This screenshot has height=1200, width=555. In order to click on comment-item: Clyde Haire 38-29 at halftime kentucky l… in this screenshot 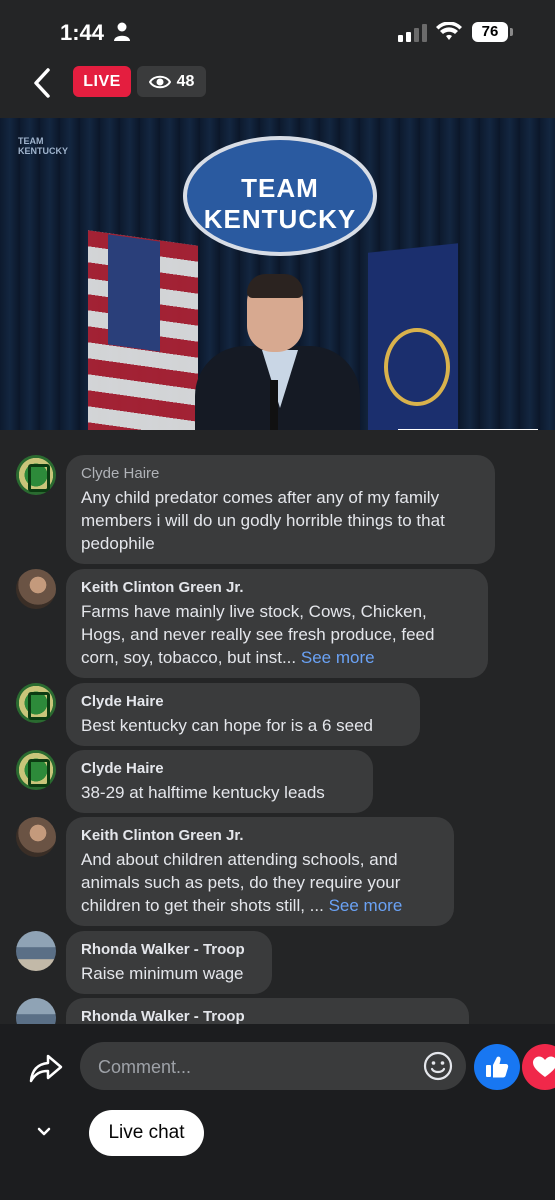, I will do `click(194, 781)`.